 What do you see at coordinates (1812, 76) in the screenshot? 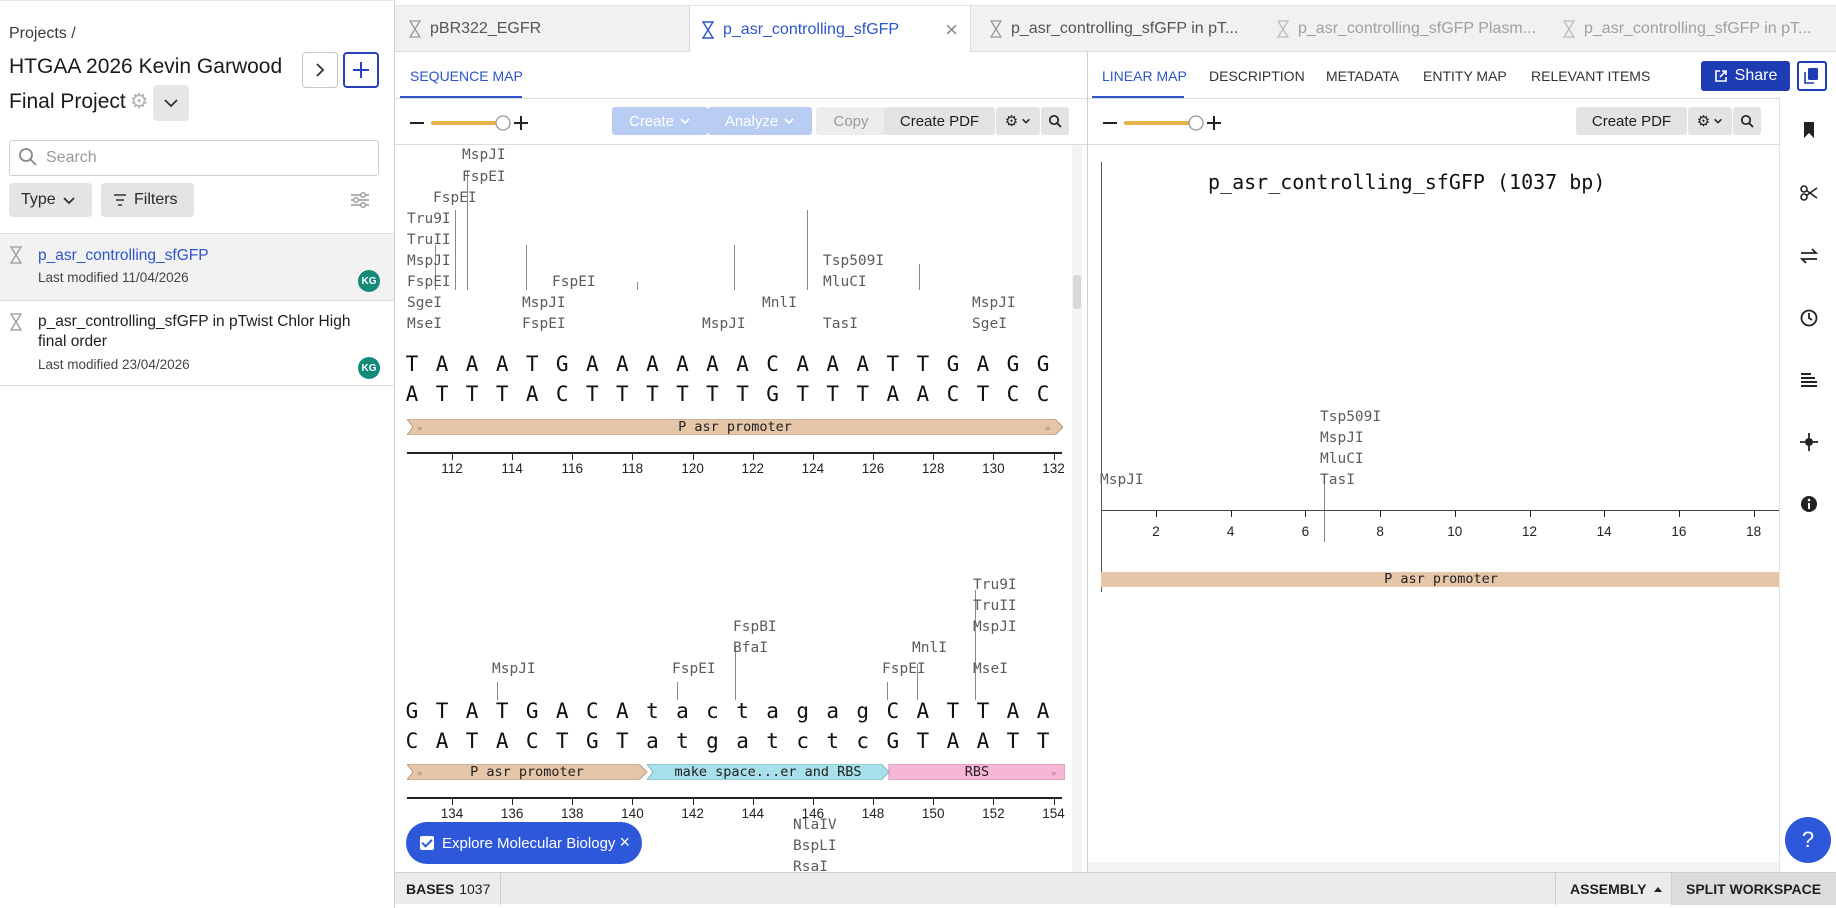
I see `copy-icon` at bounding box center [1812, 76].